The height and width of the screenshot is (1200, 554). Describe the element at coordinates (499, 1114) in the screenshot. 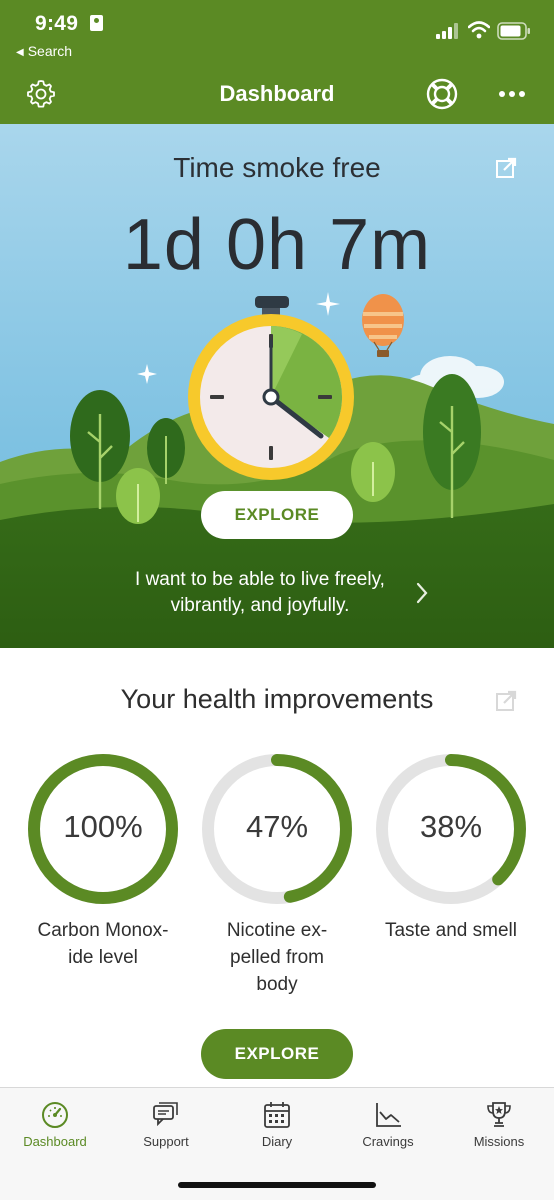

I see `trophy-icon` at that location.